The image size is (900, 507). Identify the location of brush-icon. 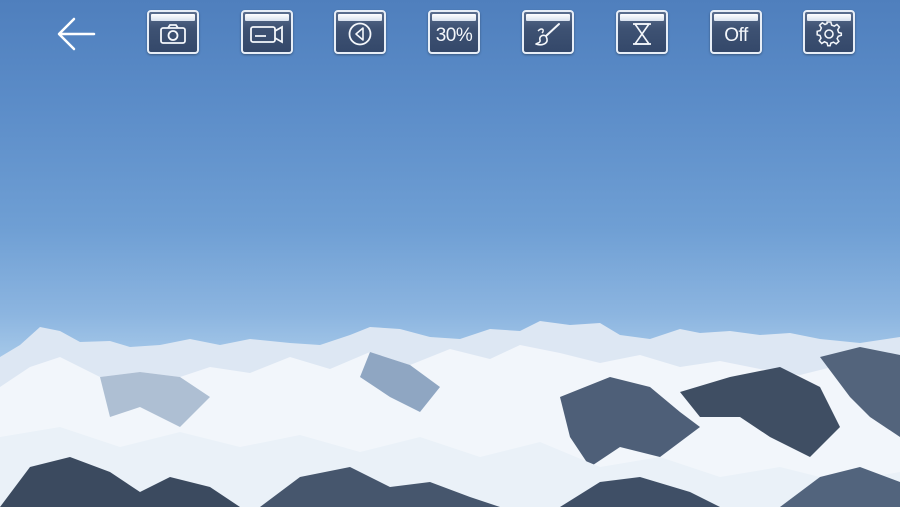
(548, 32).